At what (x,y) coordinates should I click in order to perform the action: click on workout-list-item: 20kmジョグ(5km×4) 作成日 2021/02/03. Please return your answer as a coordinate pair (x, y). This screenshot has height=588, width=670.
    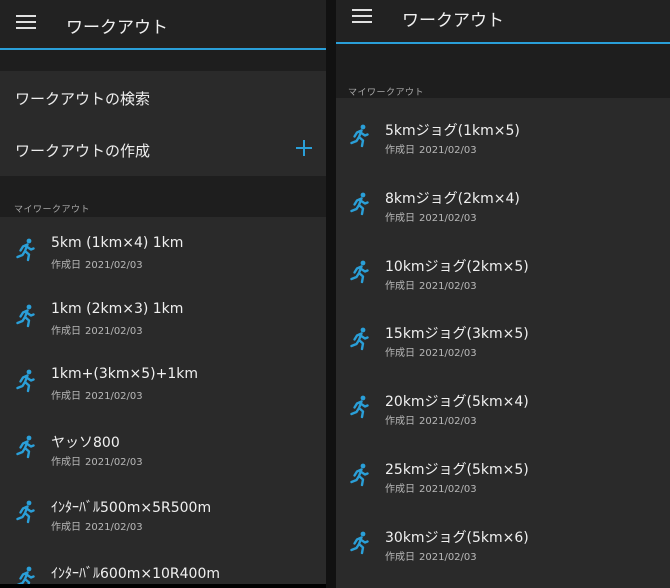
    Looking at the image, I should click on (503, 402).